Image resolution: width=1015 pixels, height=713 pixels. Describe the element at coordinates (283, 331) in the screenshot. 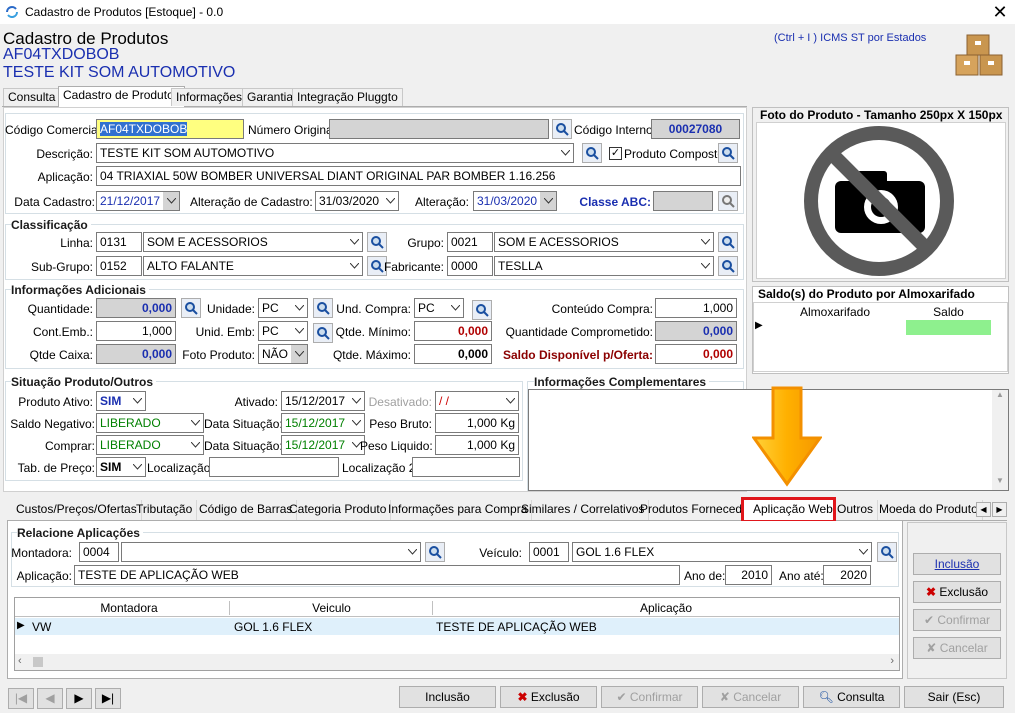

I see `unid-emb-combo: PC` at that location.